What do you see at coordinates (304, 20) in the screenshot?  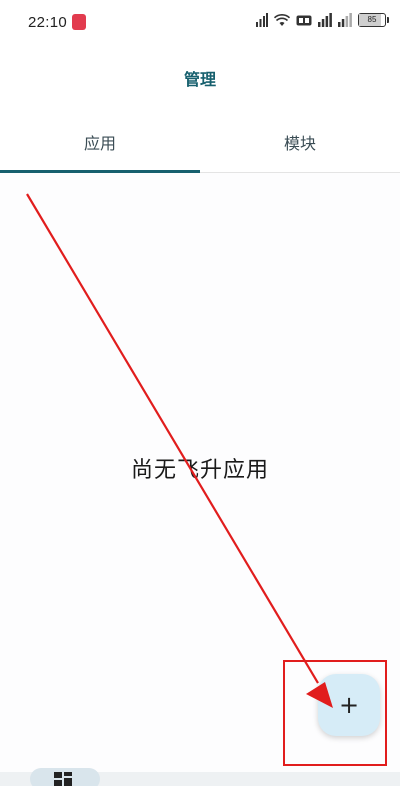 I see `hd-icon` at bounding box center [304, 20].